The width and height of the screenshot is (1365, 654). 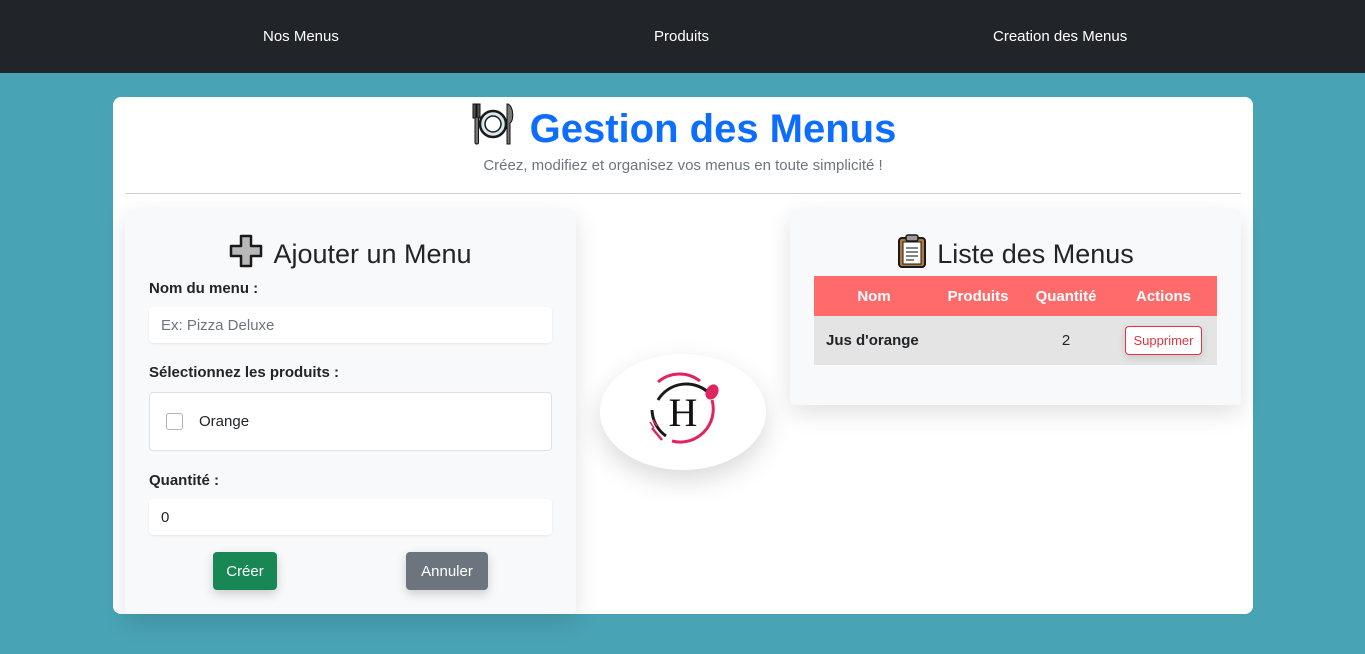 I want to click on menu-name-input, so click(x=350, y=325).